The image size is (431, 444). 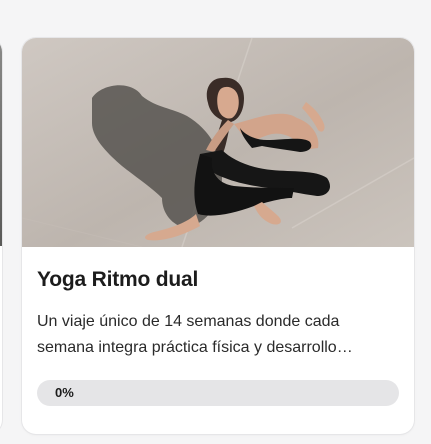 I want to click on progress-bar: 0%, so click(x=218, y=393).